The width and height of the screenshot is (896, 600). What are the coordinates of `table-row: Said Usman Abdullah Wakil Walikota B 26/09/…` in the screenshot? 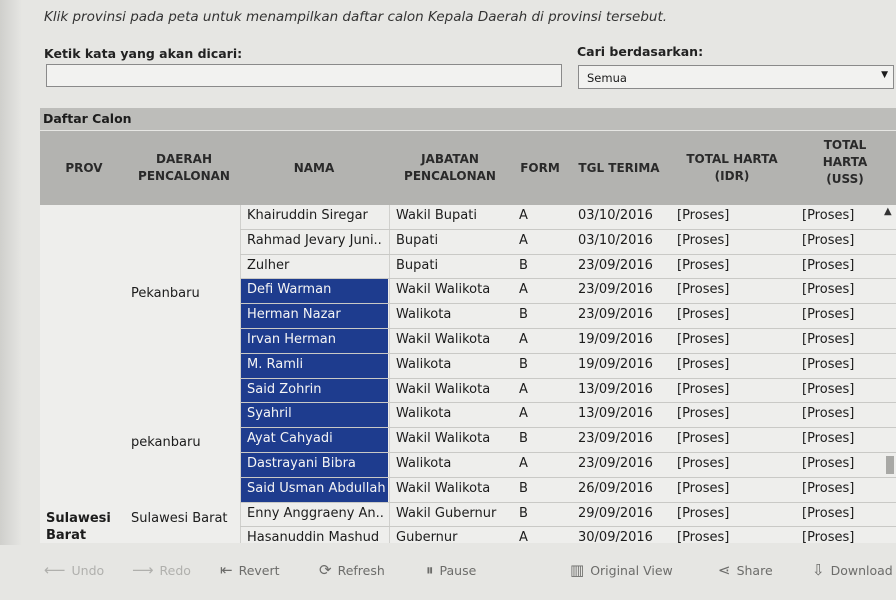 It's located at (468, 490).